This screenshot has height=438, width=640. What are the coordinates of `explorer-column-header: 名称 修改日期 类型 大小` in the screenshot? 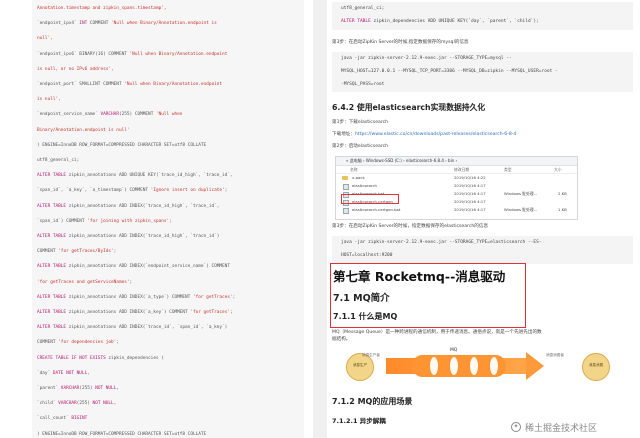 It's located at (456, 170).